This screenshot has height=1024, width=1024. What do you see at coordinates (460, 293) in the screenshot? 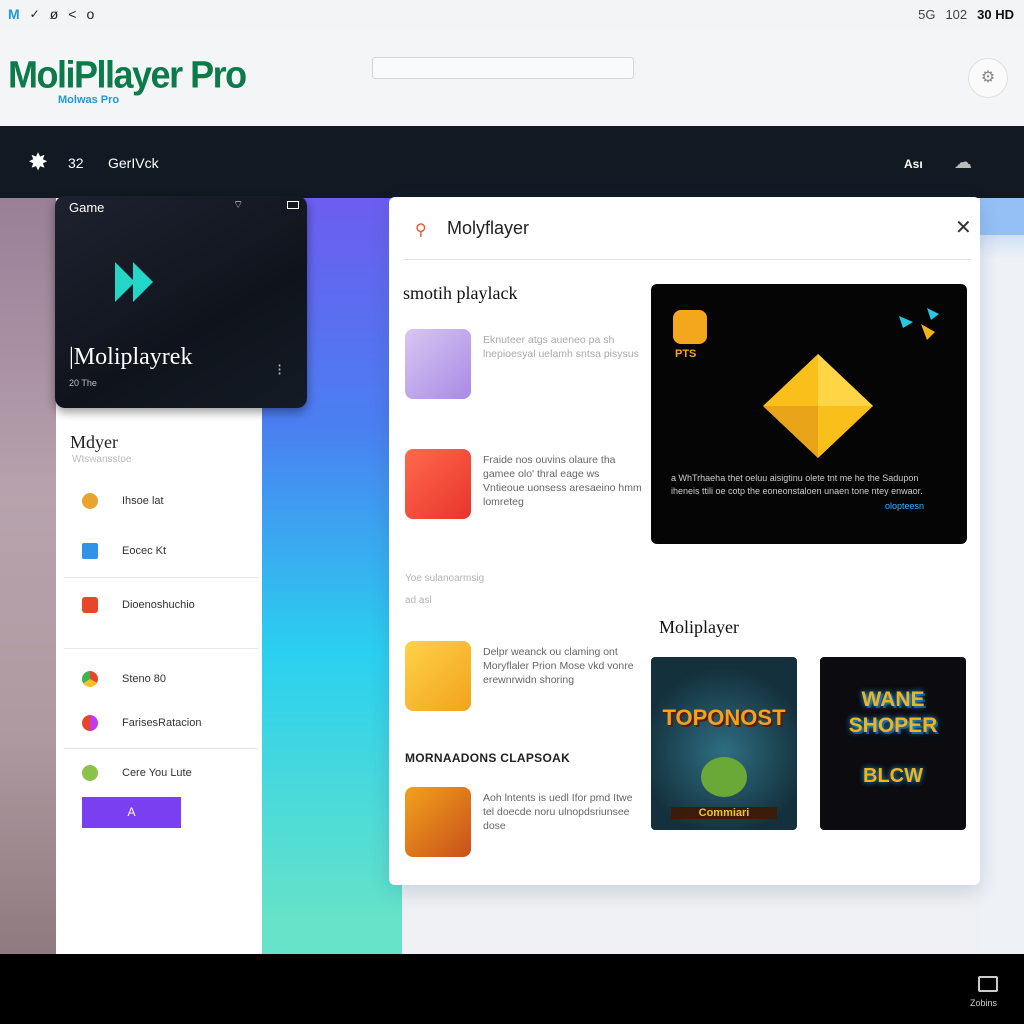
I see `section-heading: smotih playlack` at bounding box center [460, 293].